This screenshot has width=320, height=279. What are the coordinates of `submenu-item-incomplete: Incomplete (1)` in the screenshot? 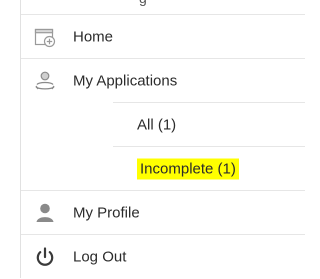 It's located at (209, 168).